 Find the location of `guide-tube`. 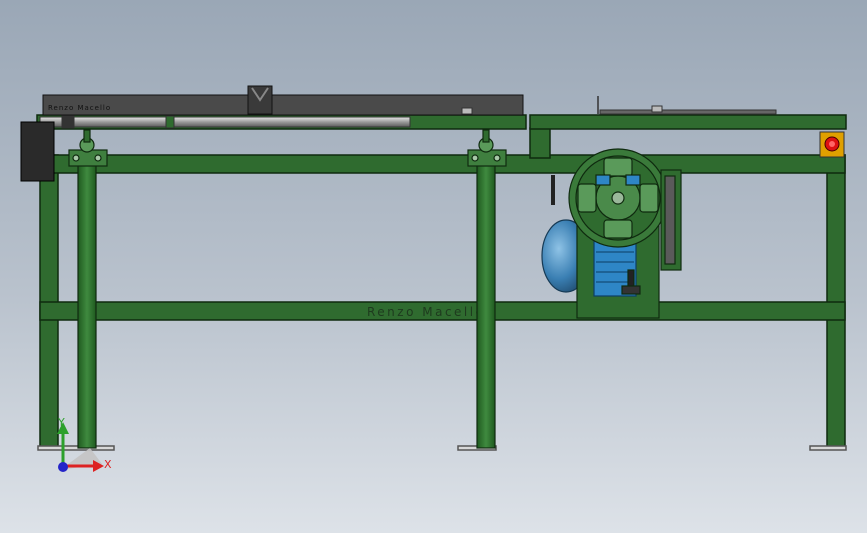

guide-tube is located at coordinates (225, 122).